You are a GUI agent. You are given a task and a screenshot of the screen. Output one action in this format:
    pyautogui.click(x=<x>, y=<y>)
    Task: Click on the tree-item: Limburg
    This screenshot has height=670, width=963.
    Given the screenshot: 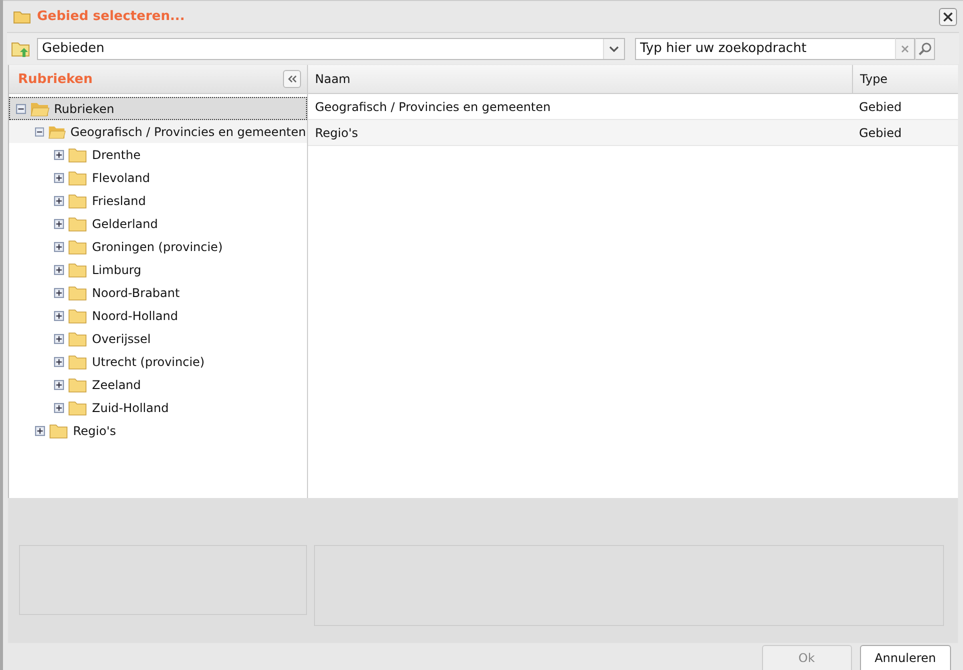 What is the action you would take?
    pyautogui.click(x=158, y=269)
    